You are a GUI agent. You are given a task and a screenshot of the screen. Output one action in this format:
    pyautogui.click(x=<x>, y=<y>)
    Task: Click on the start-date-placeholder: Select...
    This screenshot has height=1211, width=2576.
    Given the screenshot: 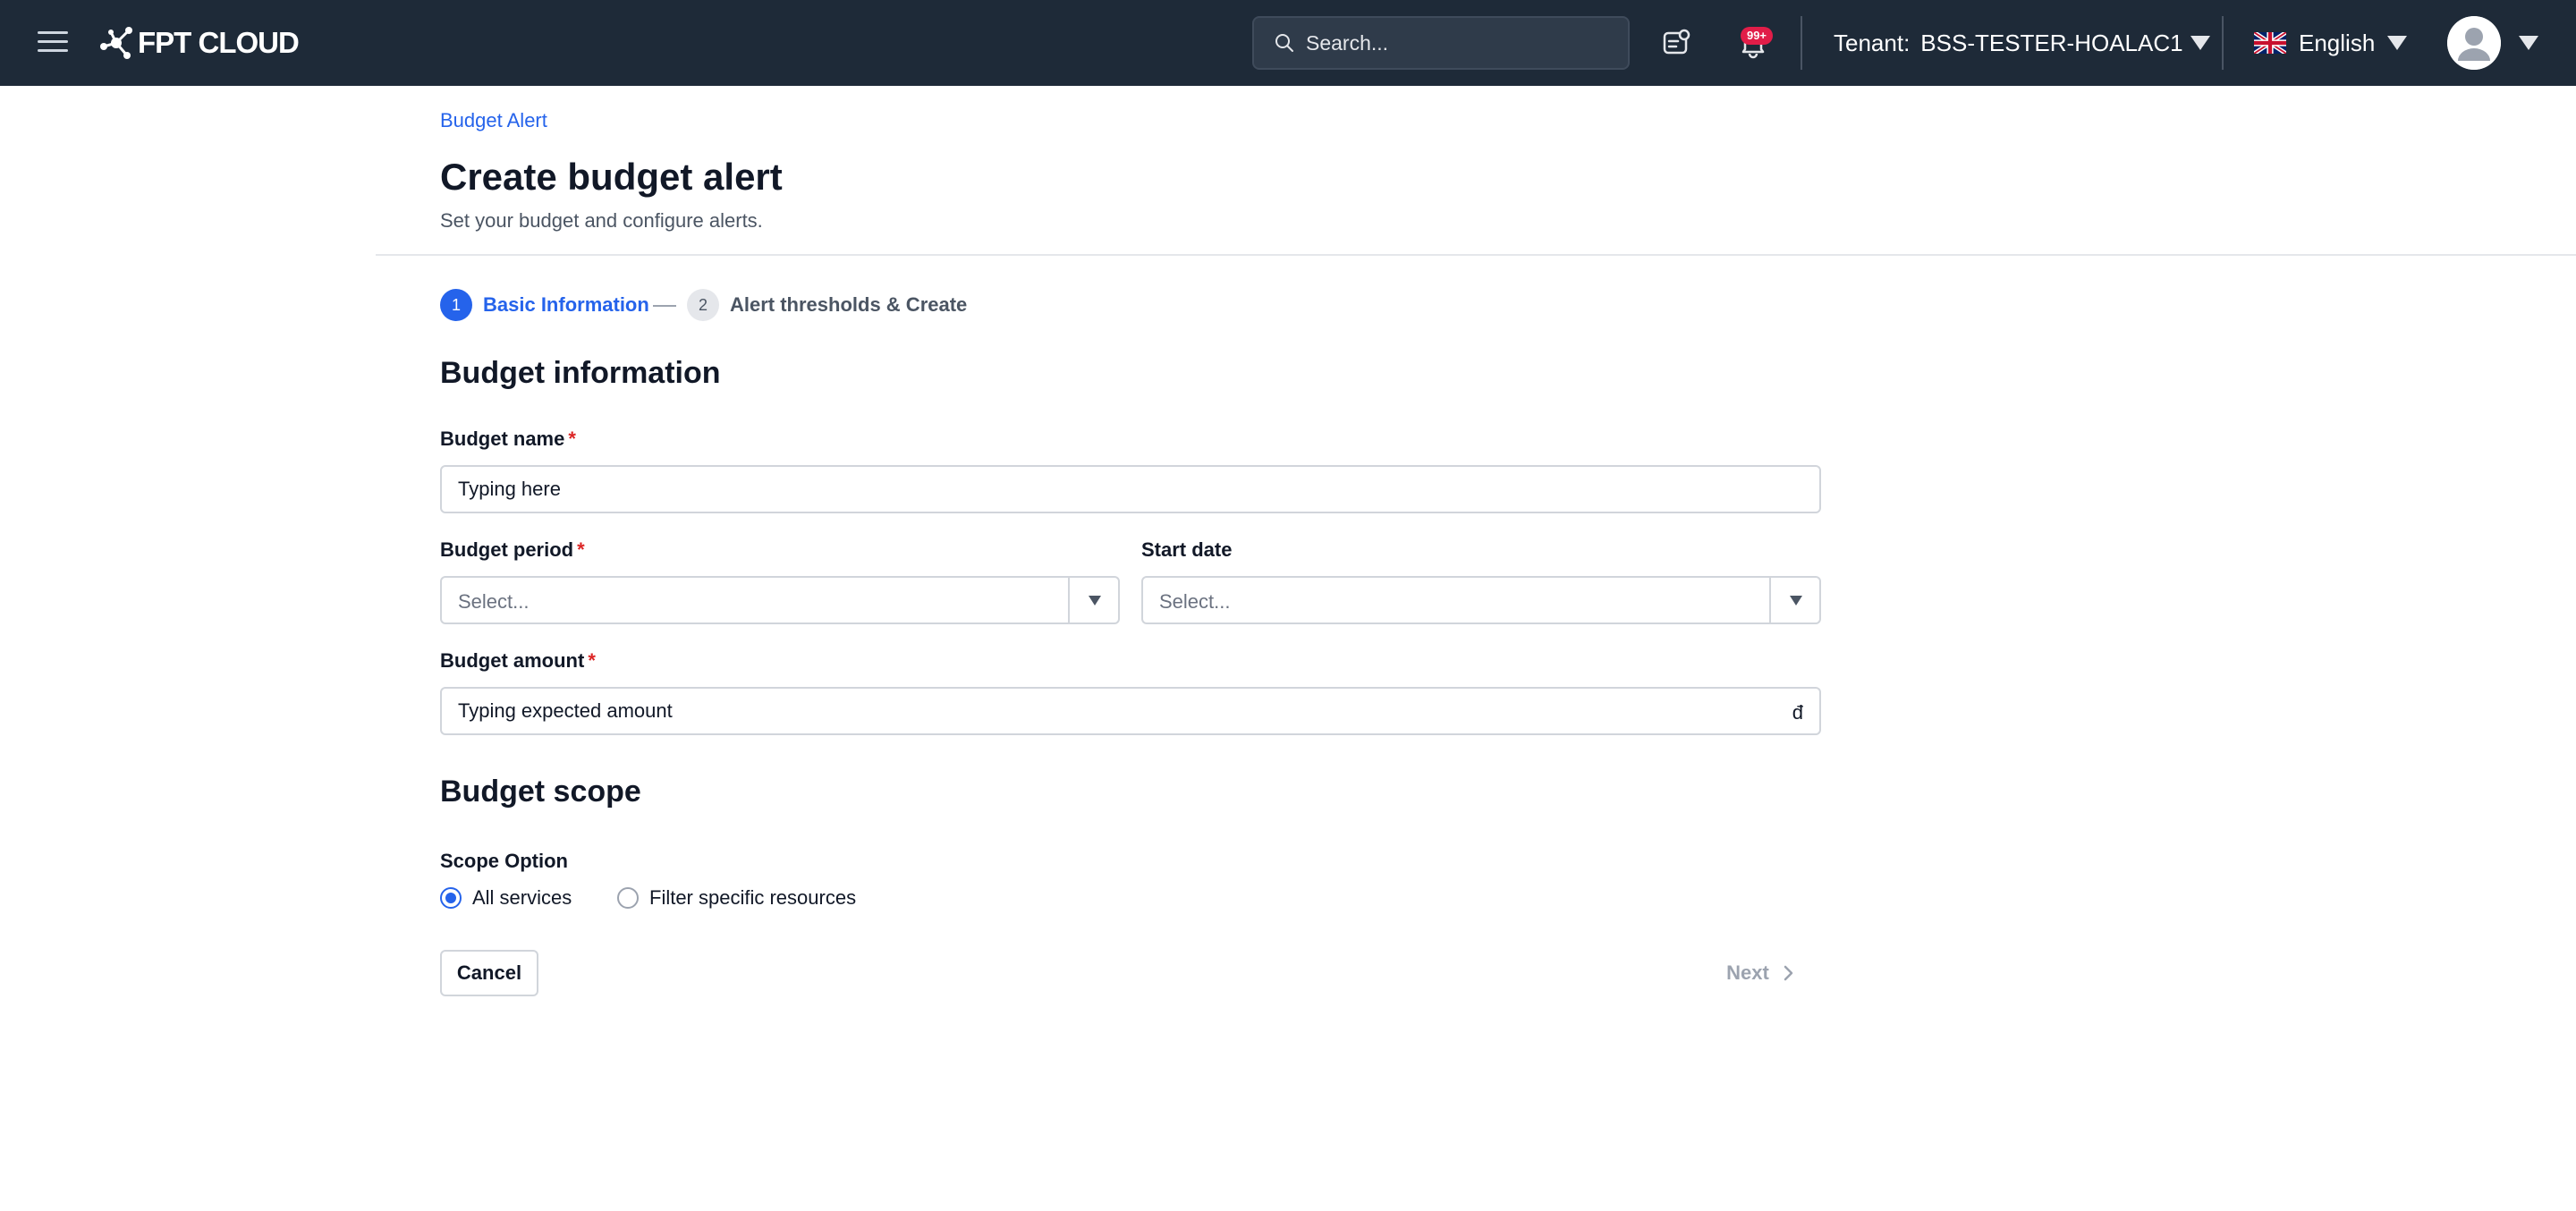 What is the action you would take?
    pyautogui.click(x=1195, y=601)
    